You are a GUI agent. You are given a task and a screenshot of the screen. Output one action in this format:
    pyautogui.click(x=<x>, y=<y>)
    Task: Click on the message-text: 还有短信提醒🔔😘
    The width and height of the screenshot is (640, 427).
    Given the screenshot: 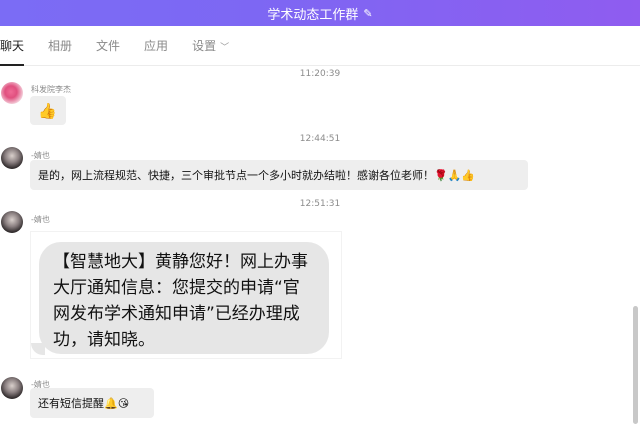 What is the action you would take?
    pyautogui.click(x=84, y=403)
    